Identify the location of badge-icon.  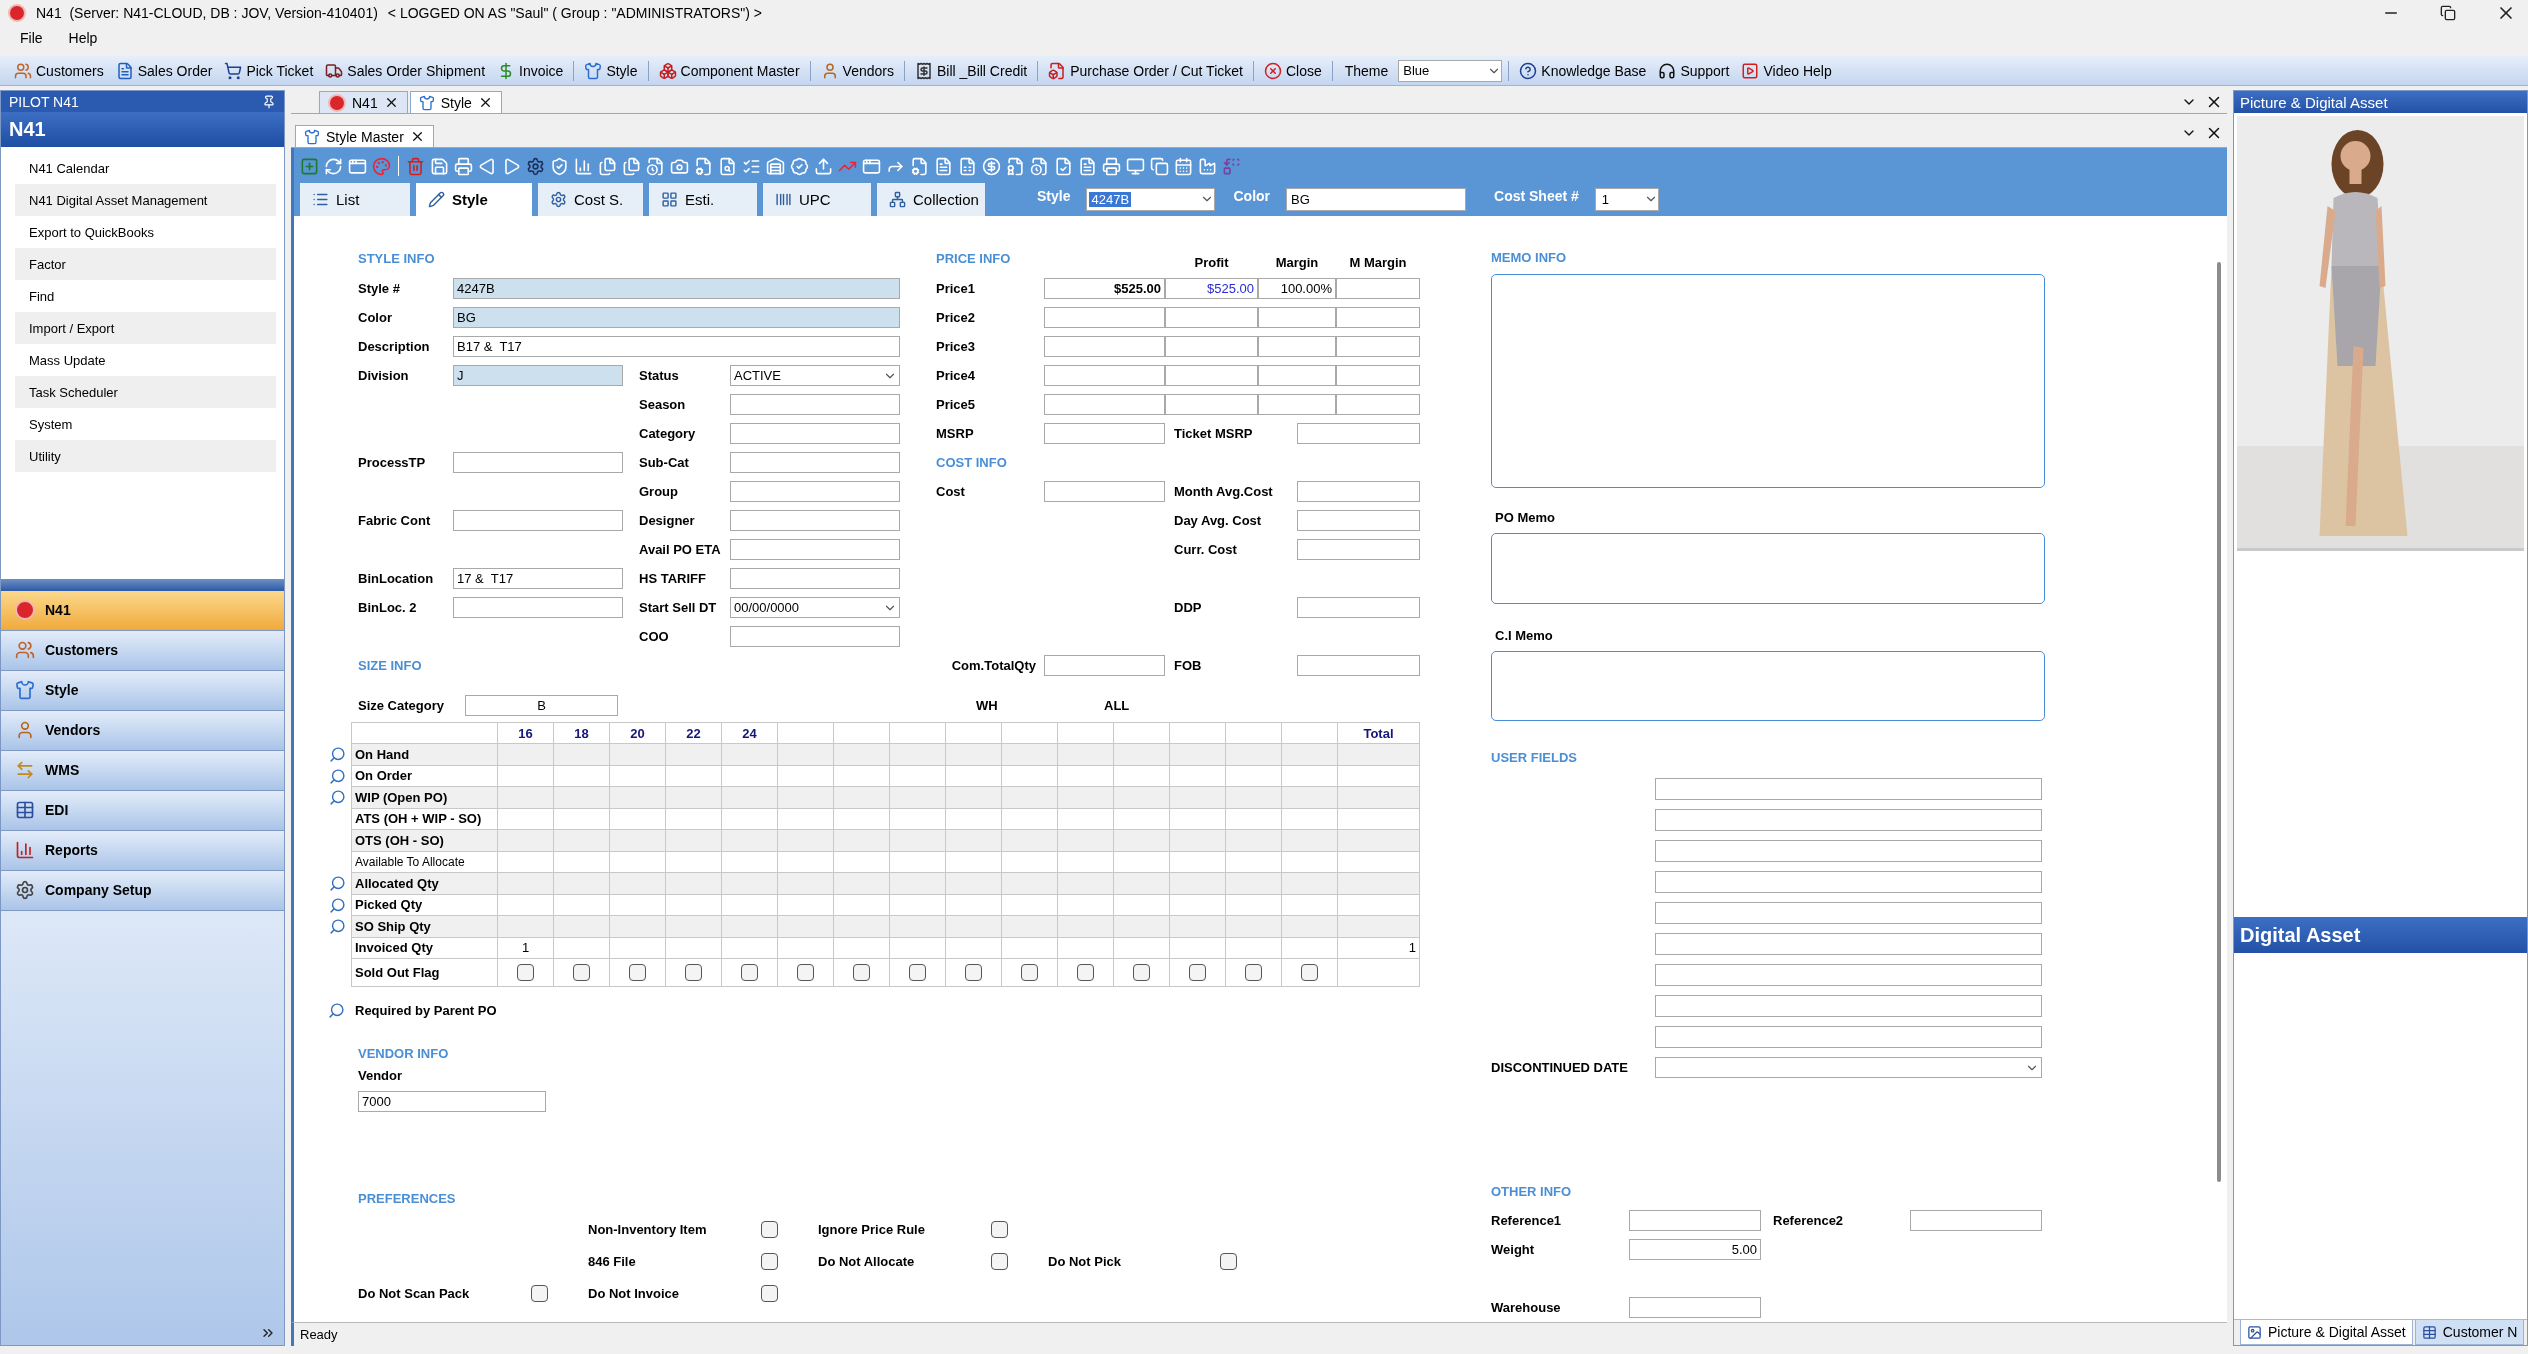
(799, 166).